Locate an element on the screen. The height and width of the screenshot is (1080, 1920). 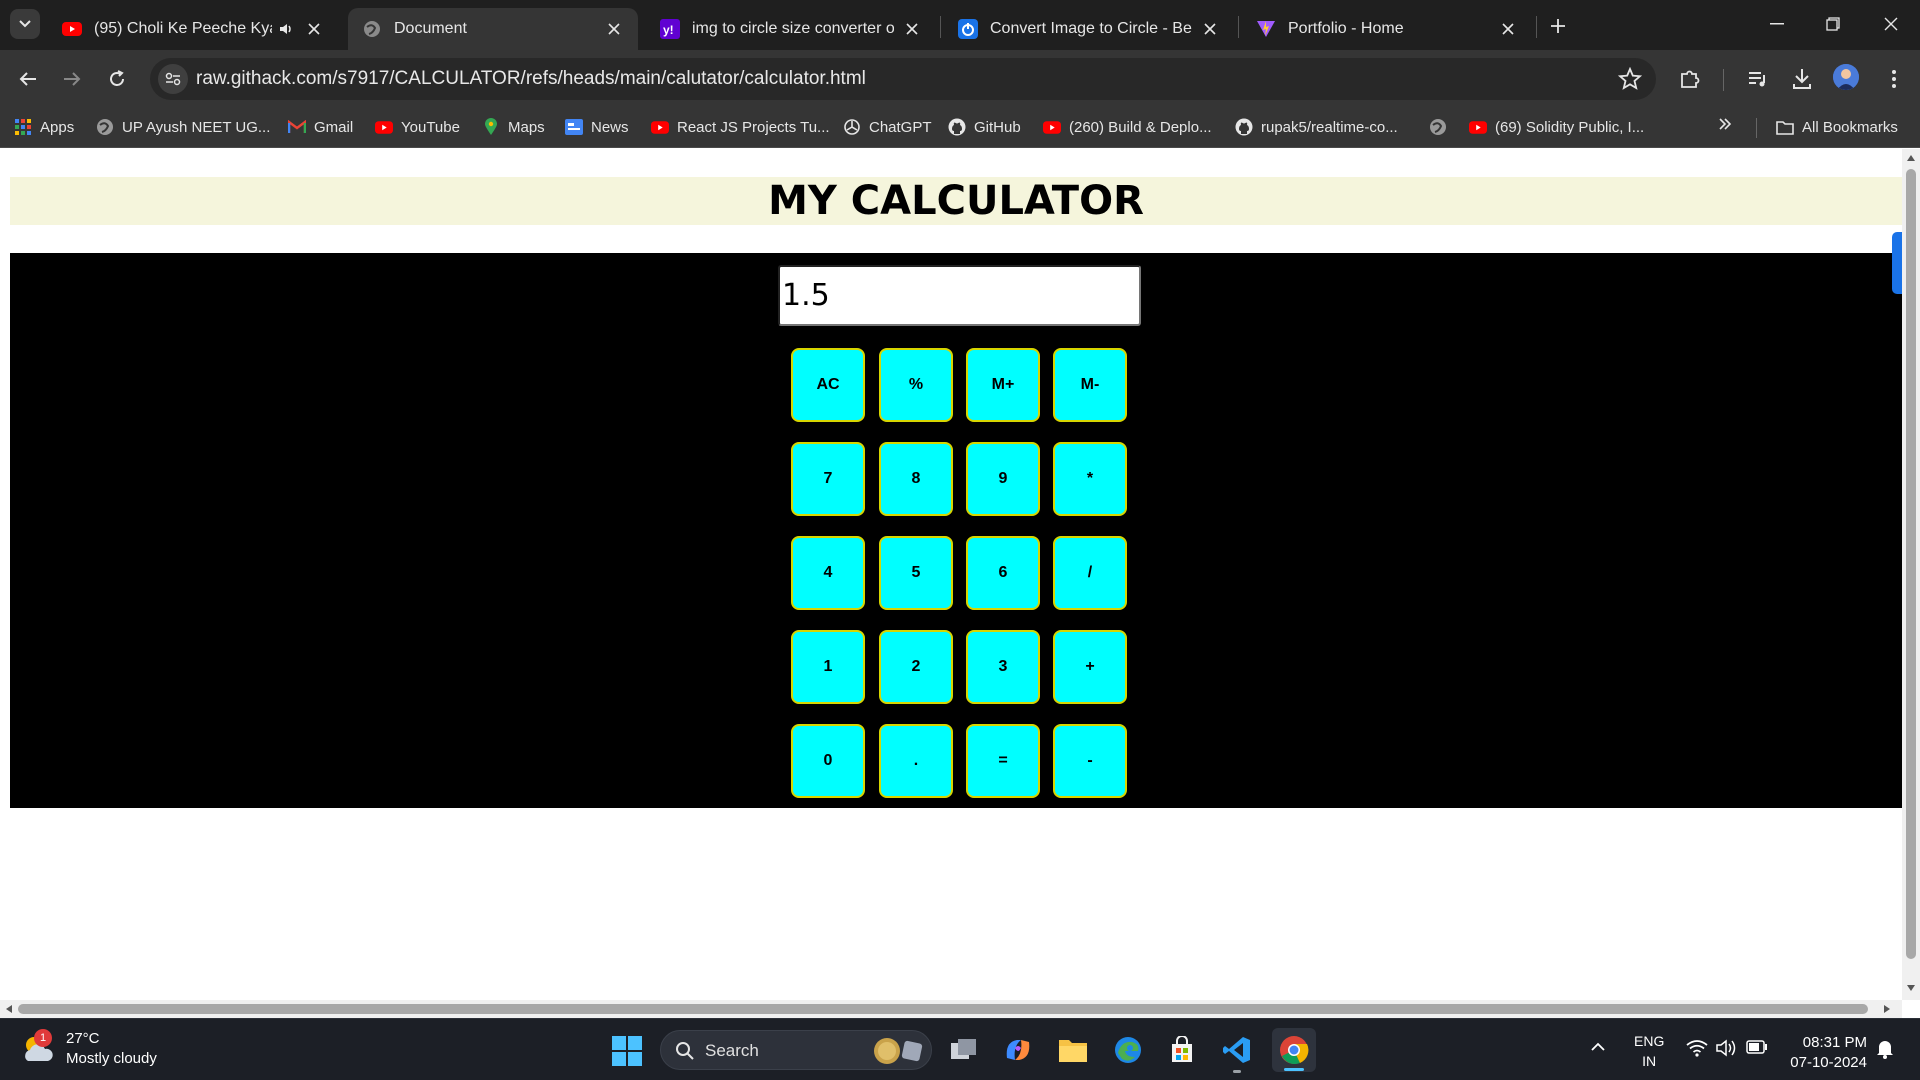
key-0: 0 is located at coordinates (828, 761).